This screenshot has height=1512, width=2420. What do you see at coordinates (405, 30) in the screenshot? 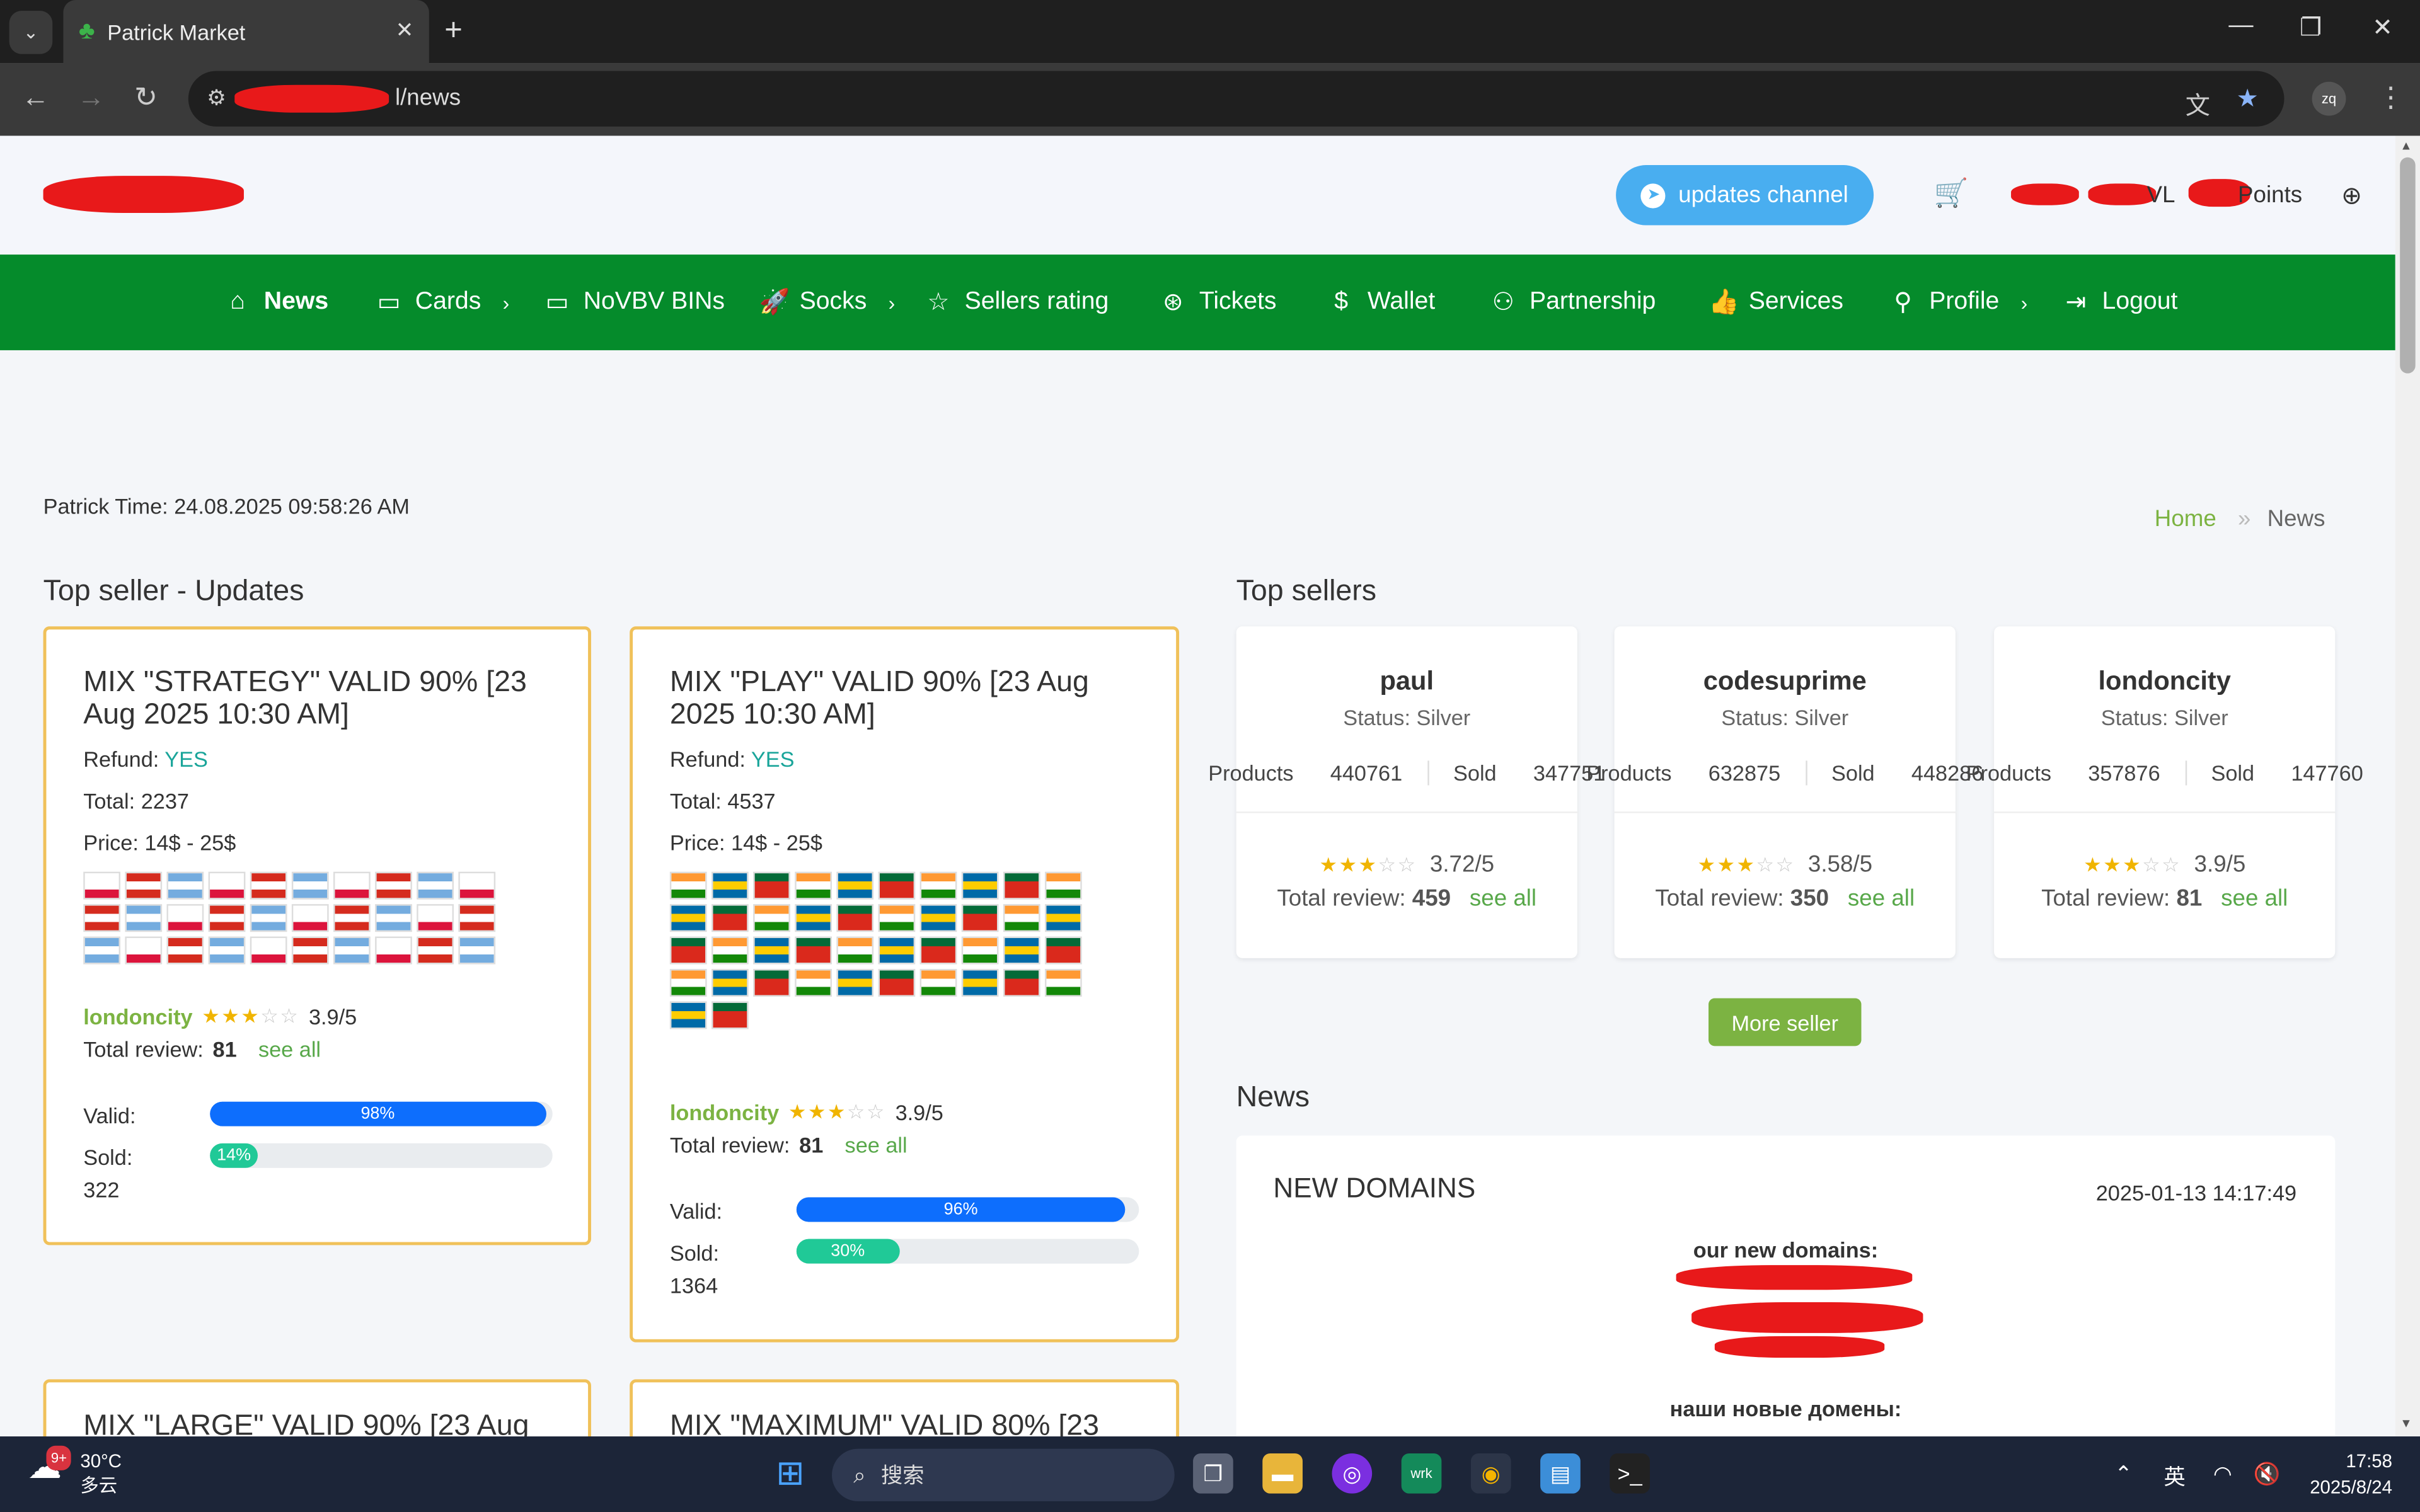
I see `close-tab-icon: ✕` at bounding box center [405, 30].